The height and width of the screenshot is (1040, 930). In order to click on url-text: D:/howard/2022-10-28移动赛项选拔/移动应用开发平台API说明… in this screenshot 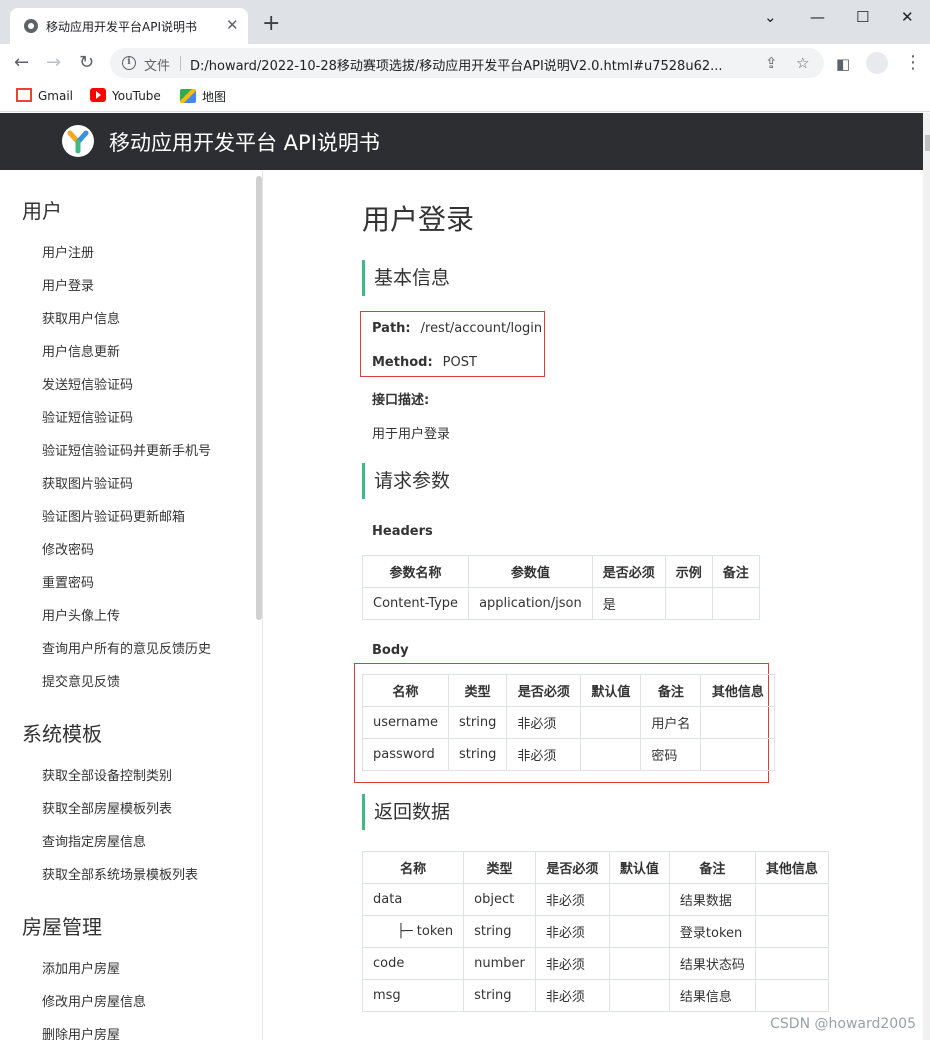, I will do `click(470, 64)`.